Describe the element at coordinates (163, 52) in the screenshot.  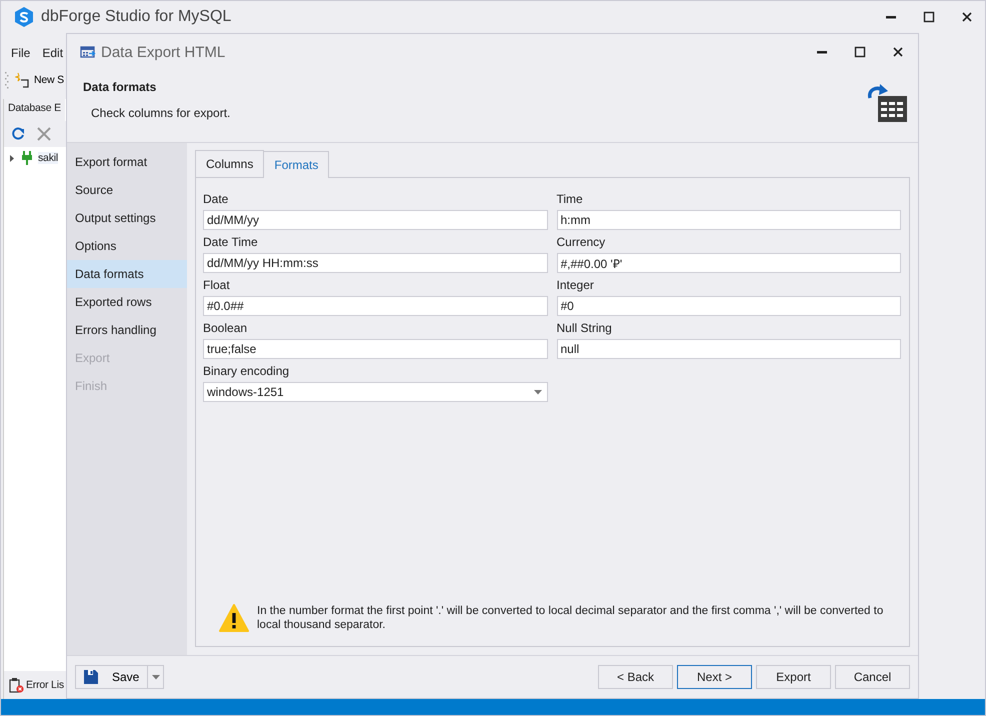
I see `dialog-title: Data Export HTML` at that location.